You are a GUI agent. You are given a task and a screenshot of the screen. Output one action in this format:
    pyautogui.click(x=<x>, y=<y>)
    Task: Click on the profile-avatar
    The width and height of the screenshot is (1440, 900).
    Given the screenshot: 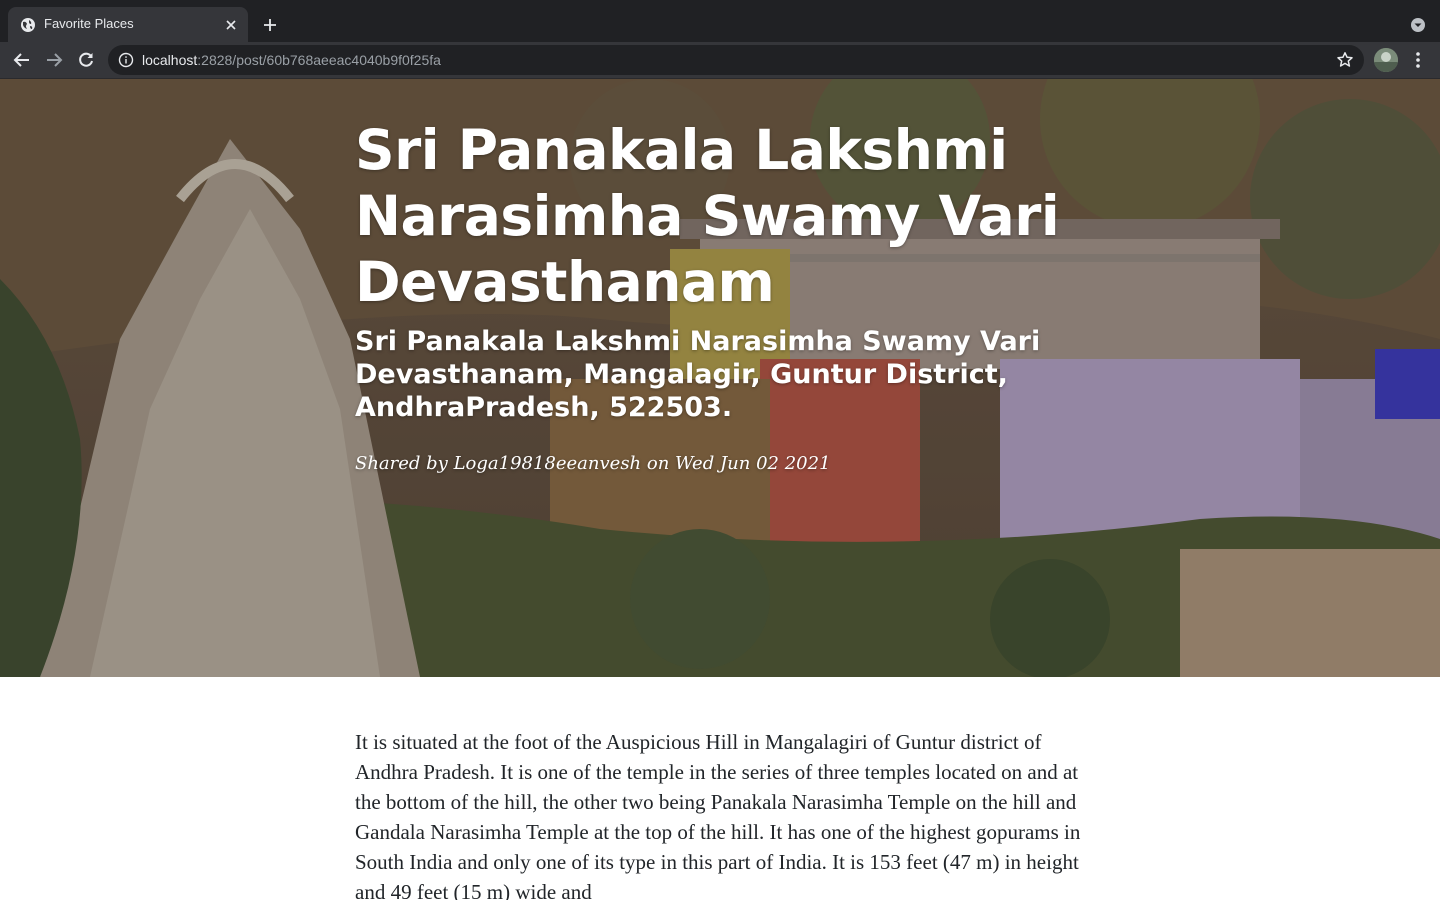 What is the action you would take?
    pyautogui.click(x=1386, y=60)
    